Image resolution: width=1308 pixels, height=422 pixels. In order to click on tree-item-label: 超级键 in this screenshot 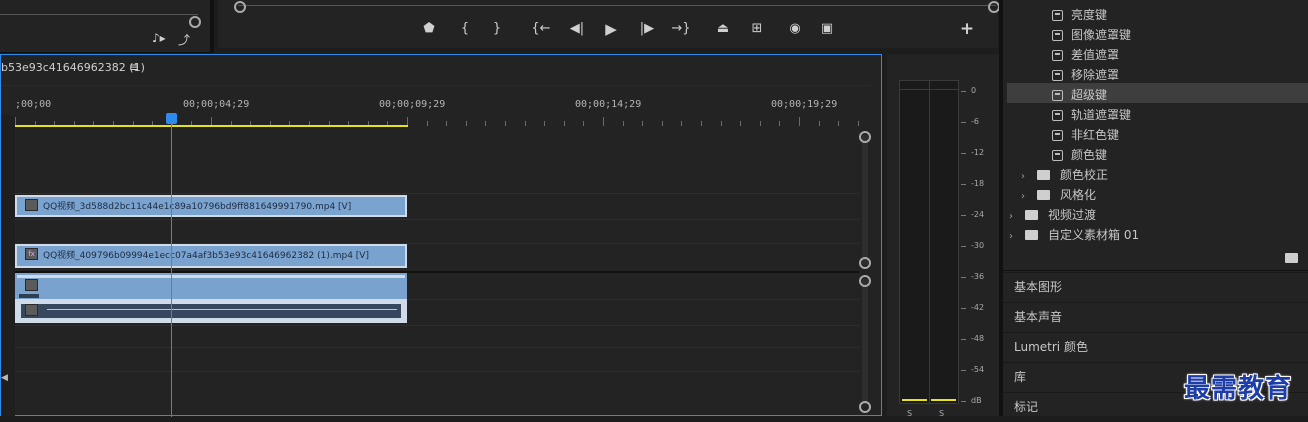, I will do `click(1089, 95)`.